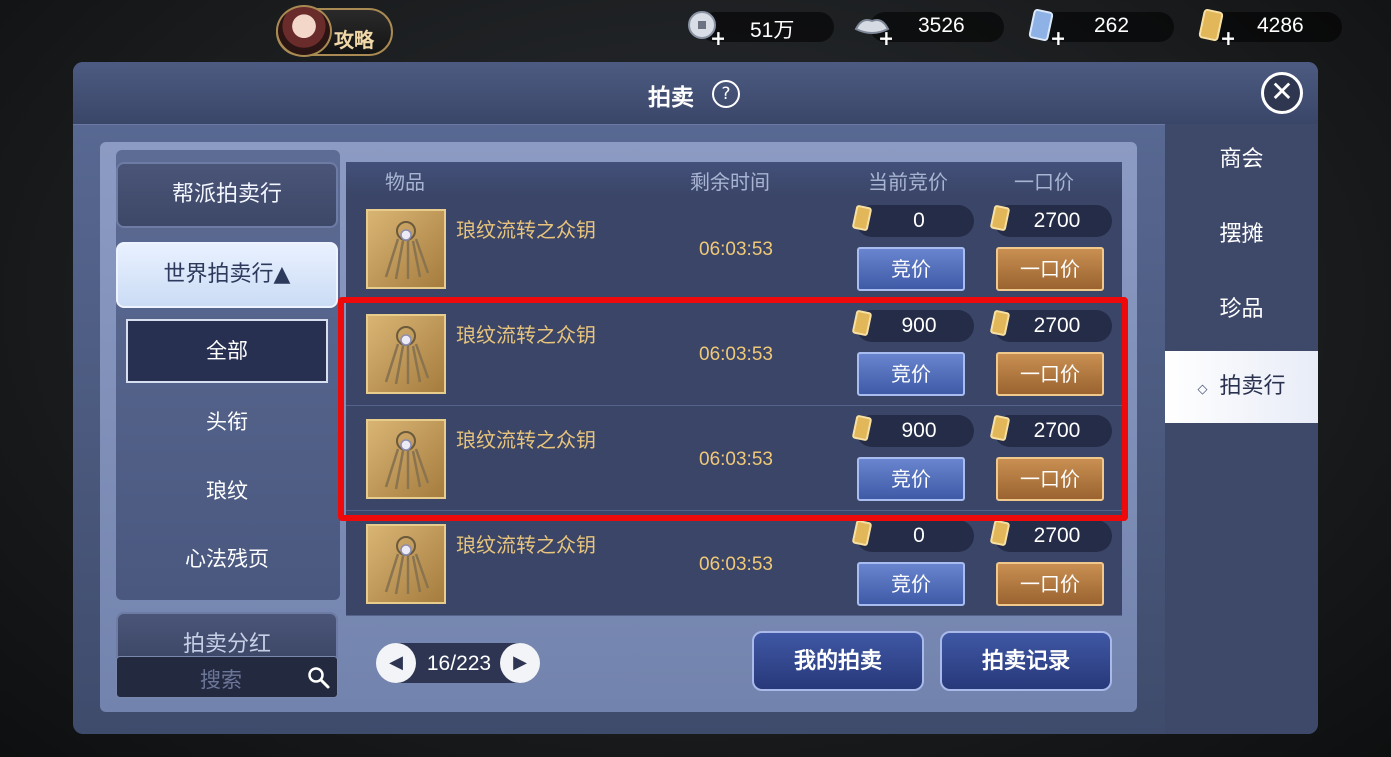 The image size is (1391, 757). Describe the element at coordinates (221, 680) in the screenshot. I see `search-placeholder: 搜索` at that location.